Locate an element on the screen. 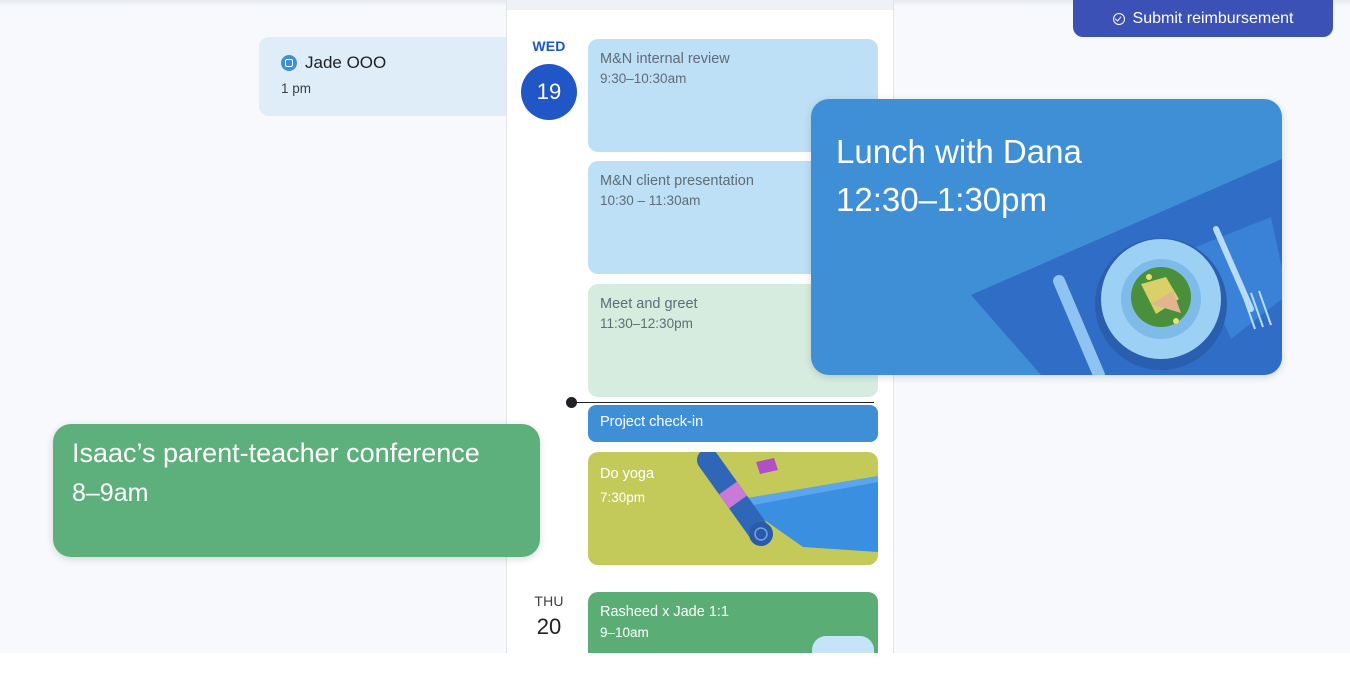  isaac-conference-popup: Isaac’s parent-teacher conference 8–9am is located at coordinates (296, 490).